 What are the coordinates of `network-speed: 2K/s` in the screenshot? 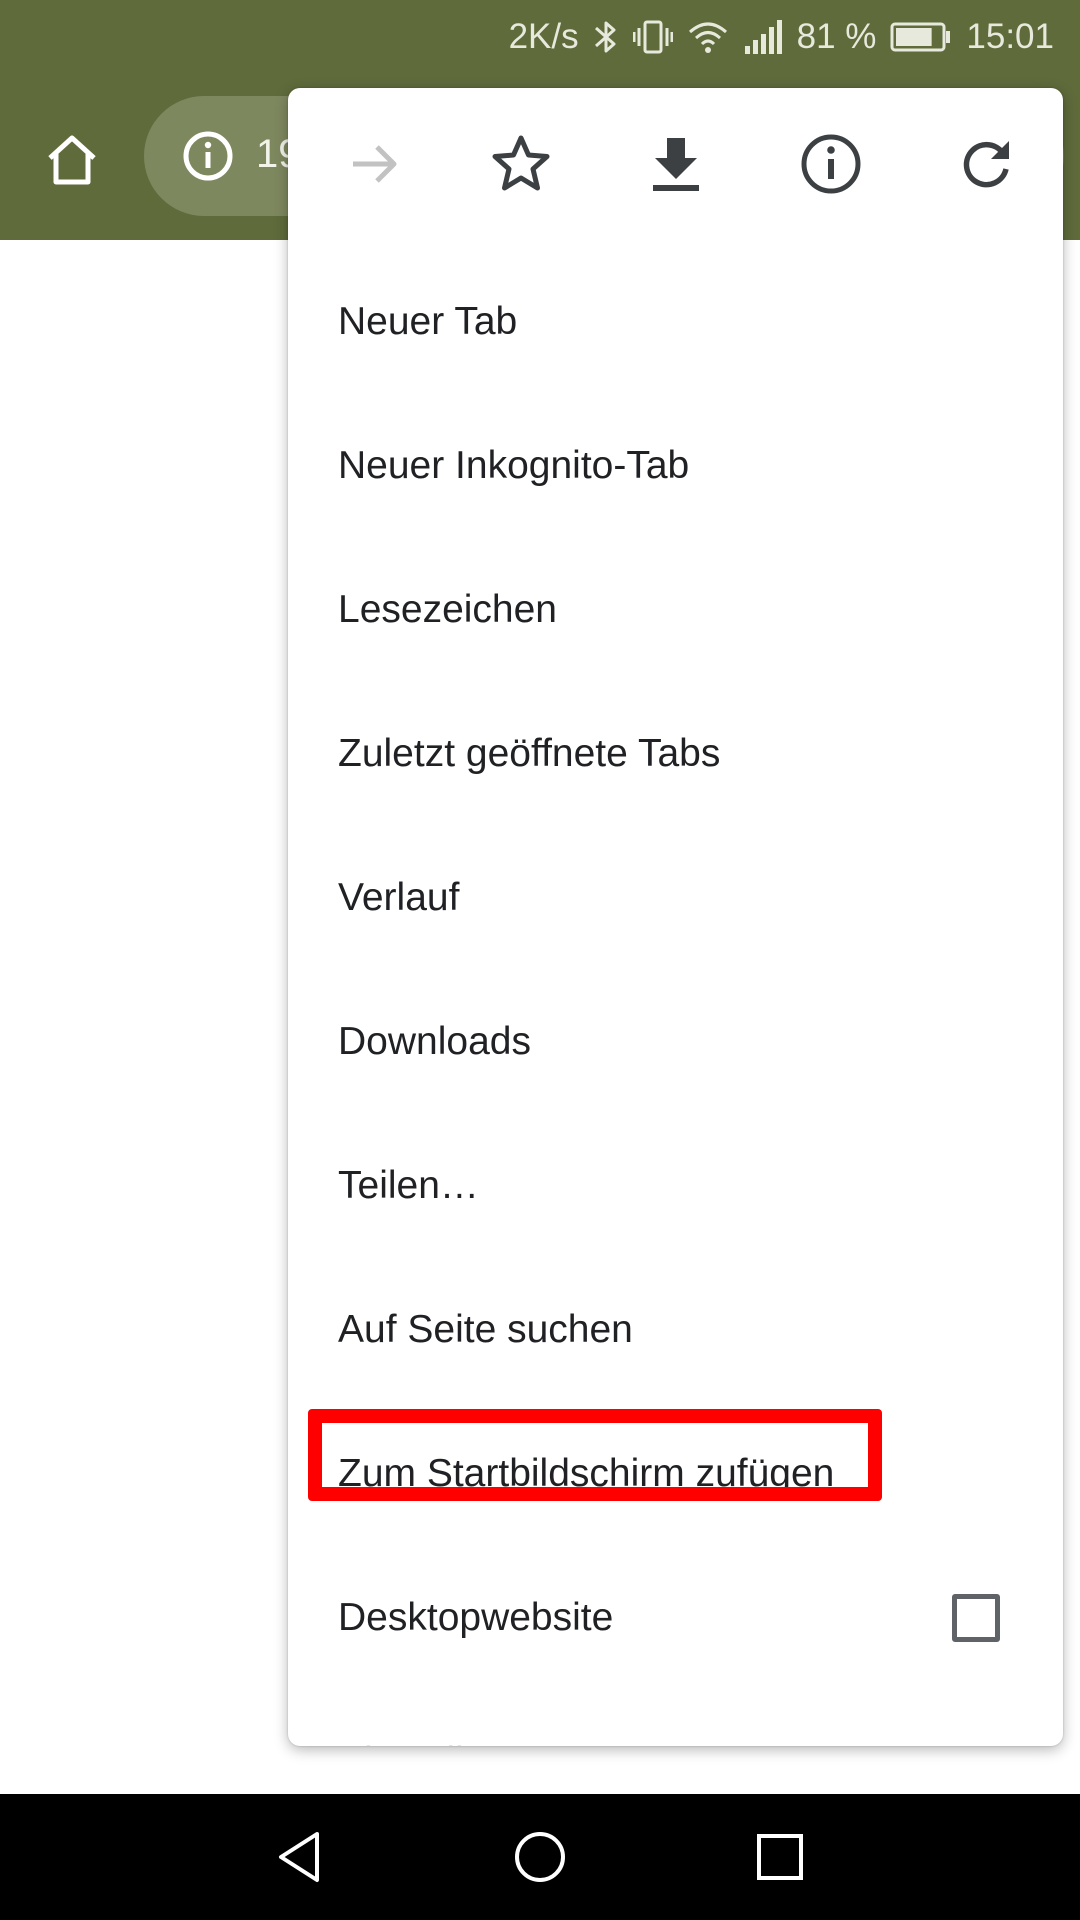 It's located at (543, 36).